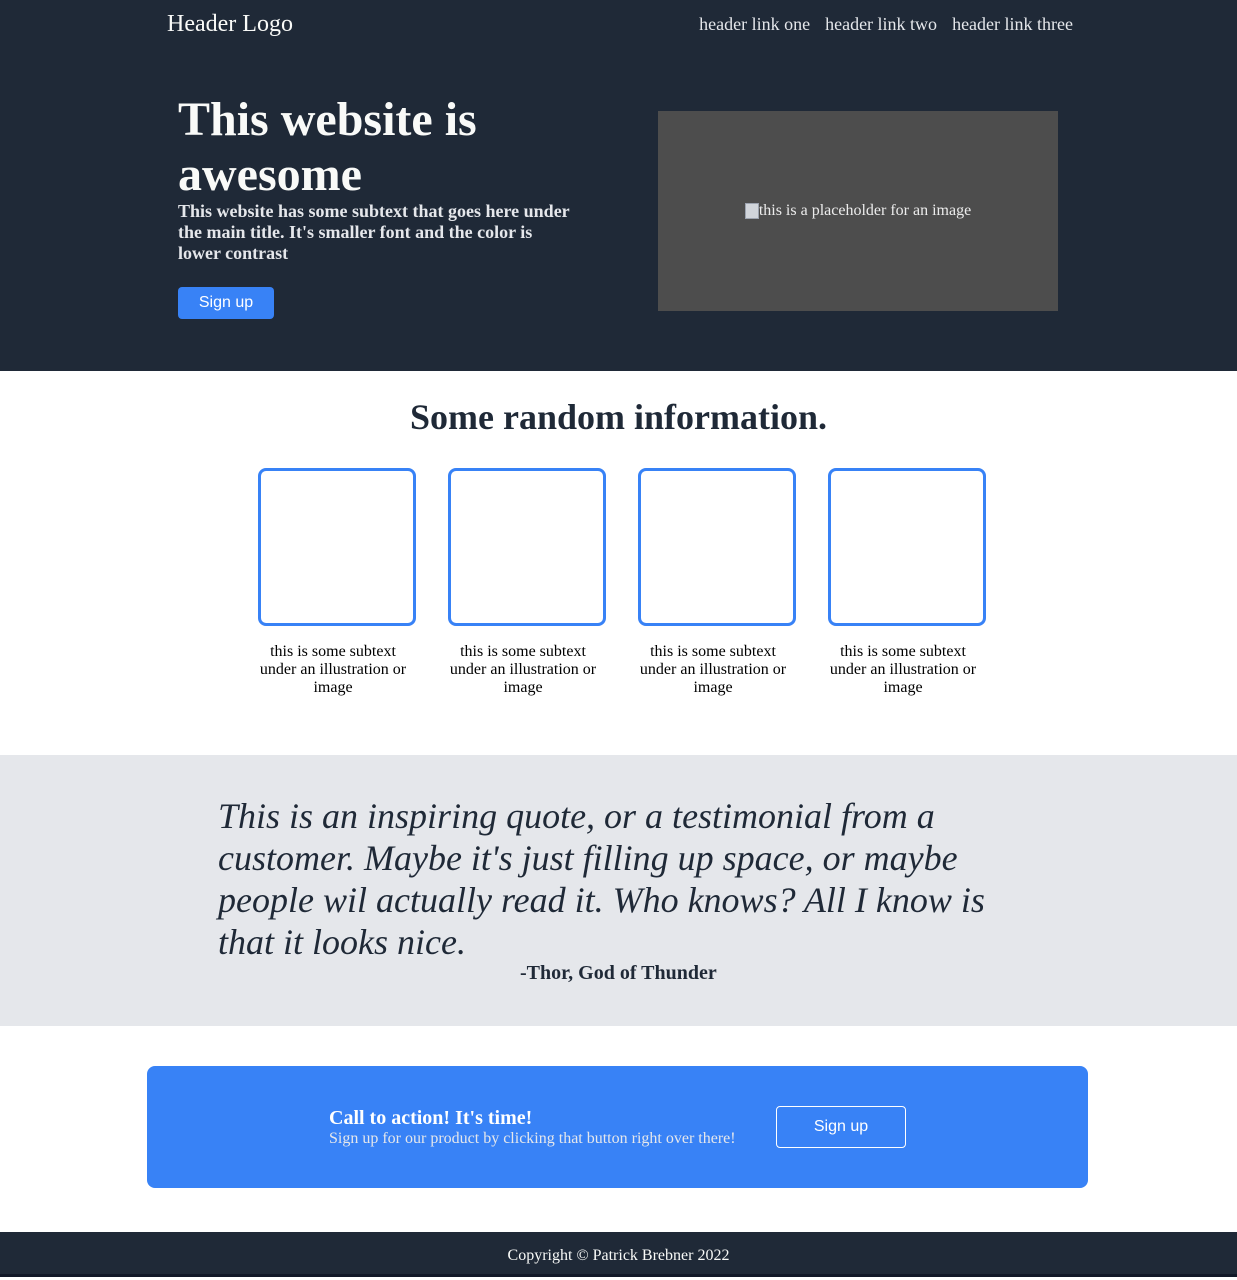 This screenshot has height=1280, width=1237. What do you see at coordinates (841, 1127) in the screenshot?
I see `cta-signup-button: Sign up` at bounding box center [841, 1127].